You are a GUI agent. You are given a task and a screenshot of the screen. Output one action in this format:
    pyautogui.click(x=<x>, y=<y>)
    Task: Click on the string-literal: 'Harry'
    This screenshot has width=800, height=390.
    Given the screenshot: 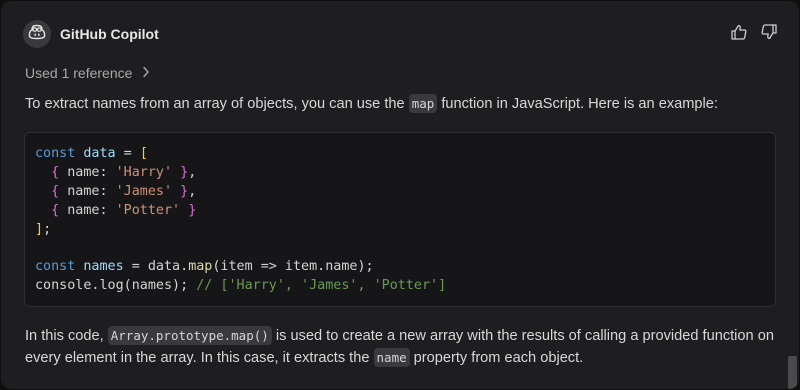 What is the action you would take?
    pyautogui.click(x=144, y=172)
    